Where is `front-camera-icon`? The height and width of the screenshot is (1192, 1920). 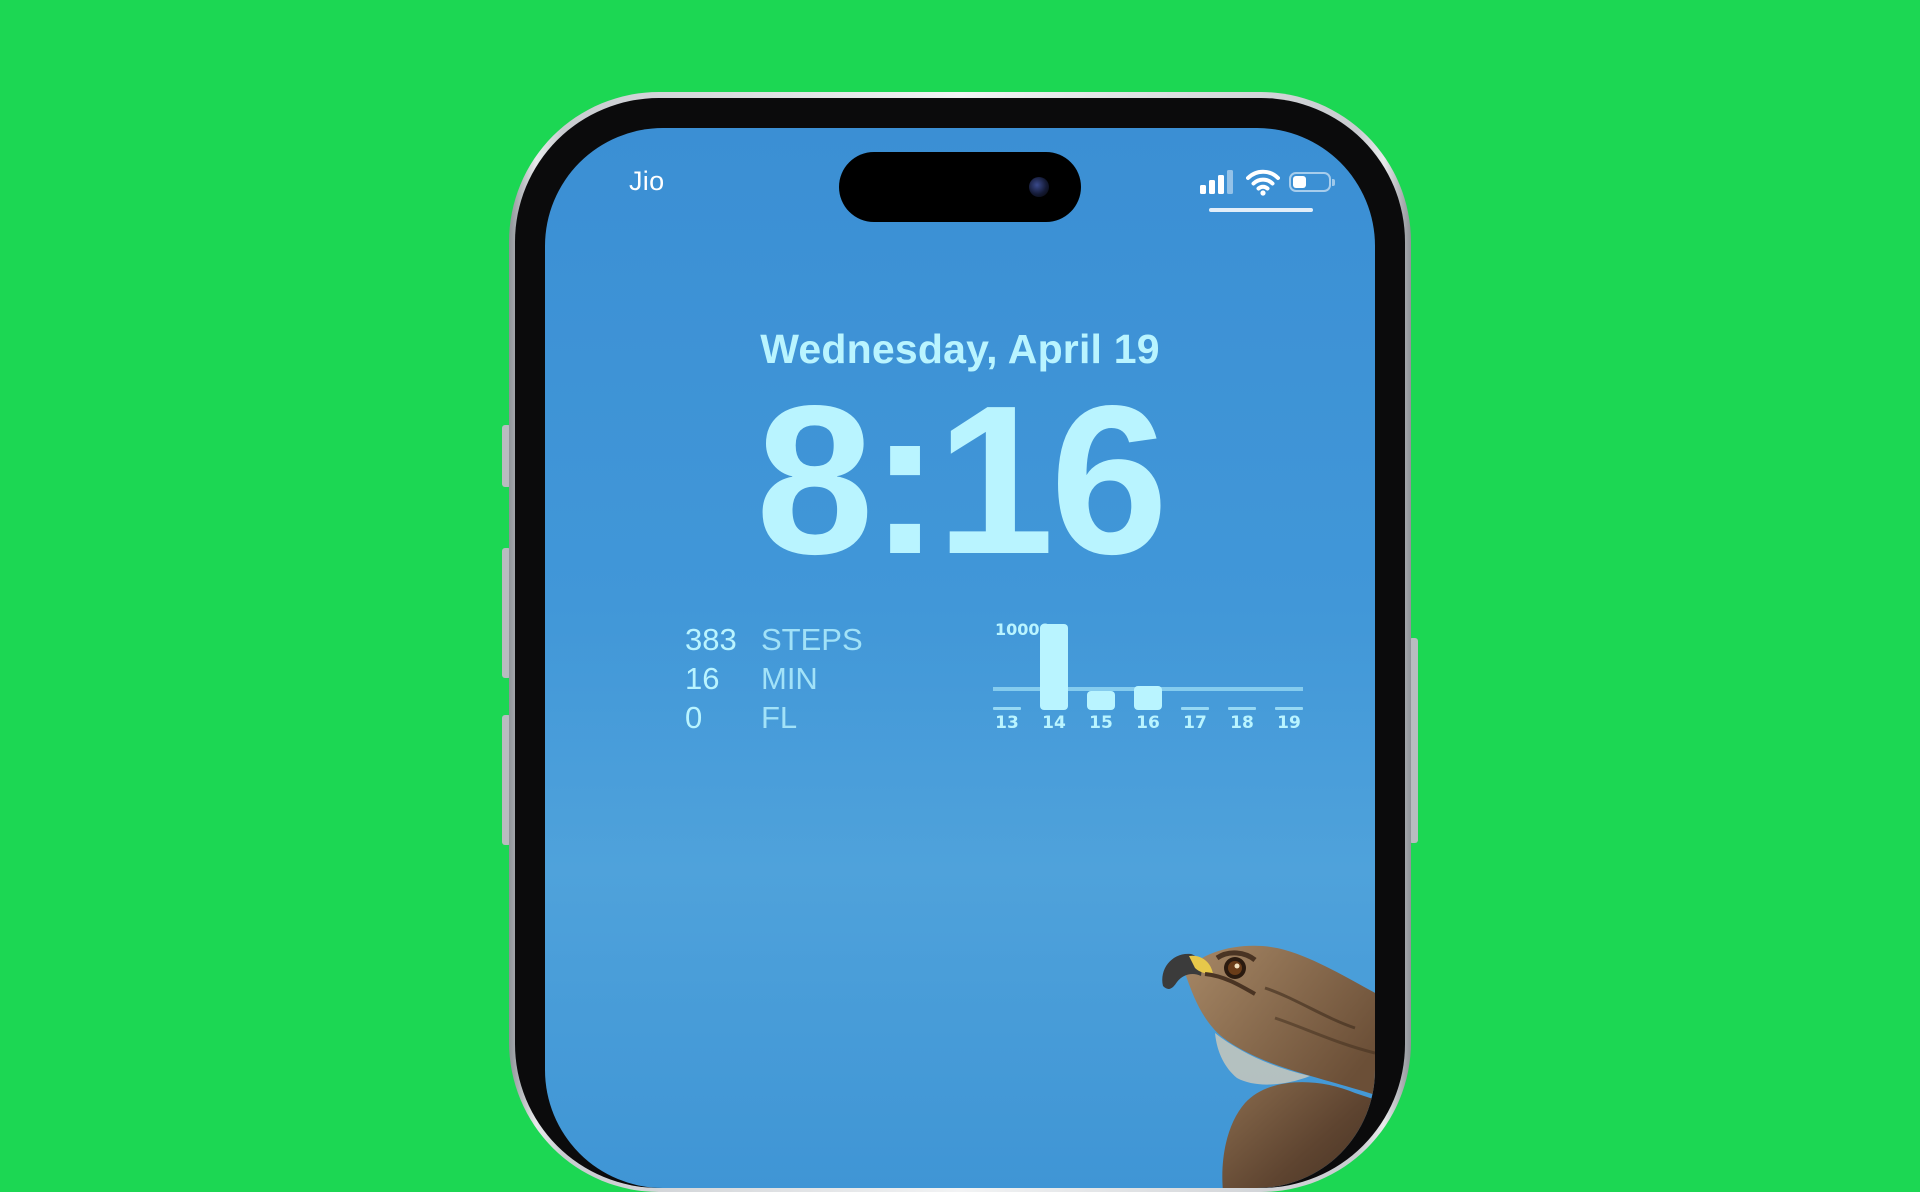 front-camera-icon is located at coordinates (1039, 187).